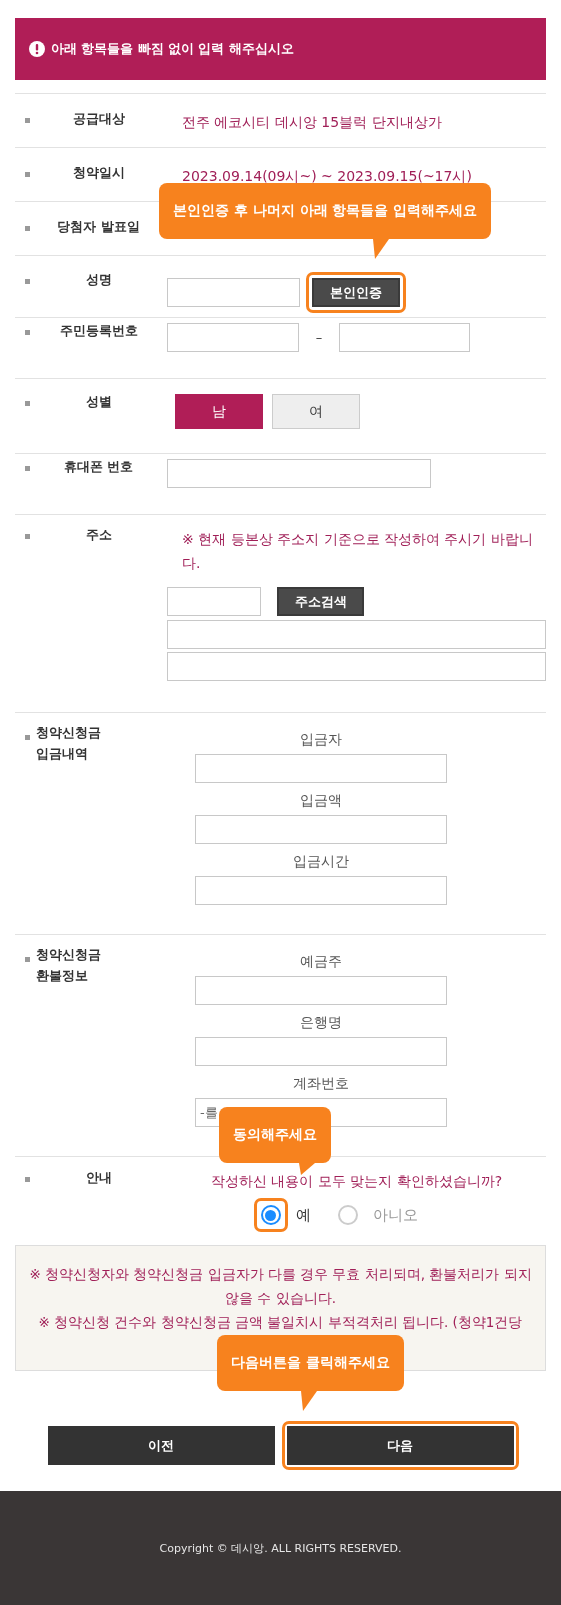 This screenshot has width=561, height=1605. I want to click on field-label: 주소, so click(98, 535).